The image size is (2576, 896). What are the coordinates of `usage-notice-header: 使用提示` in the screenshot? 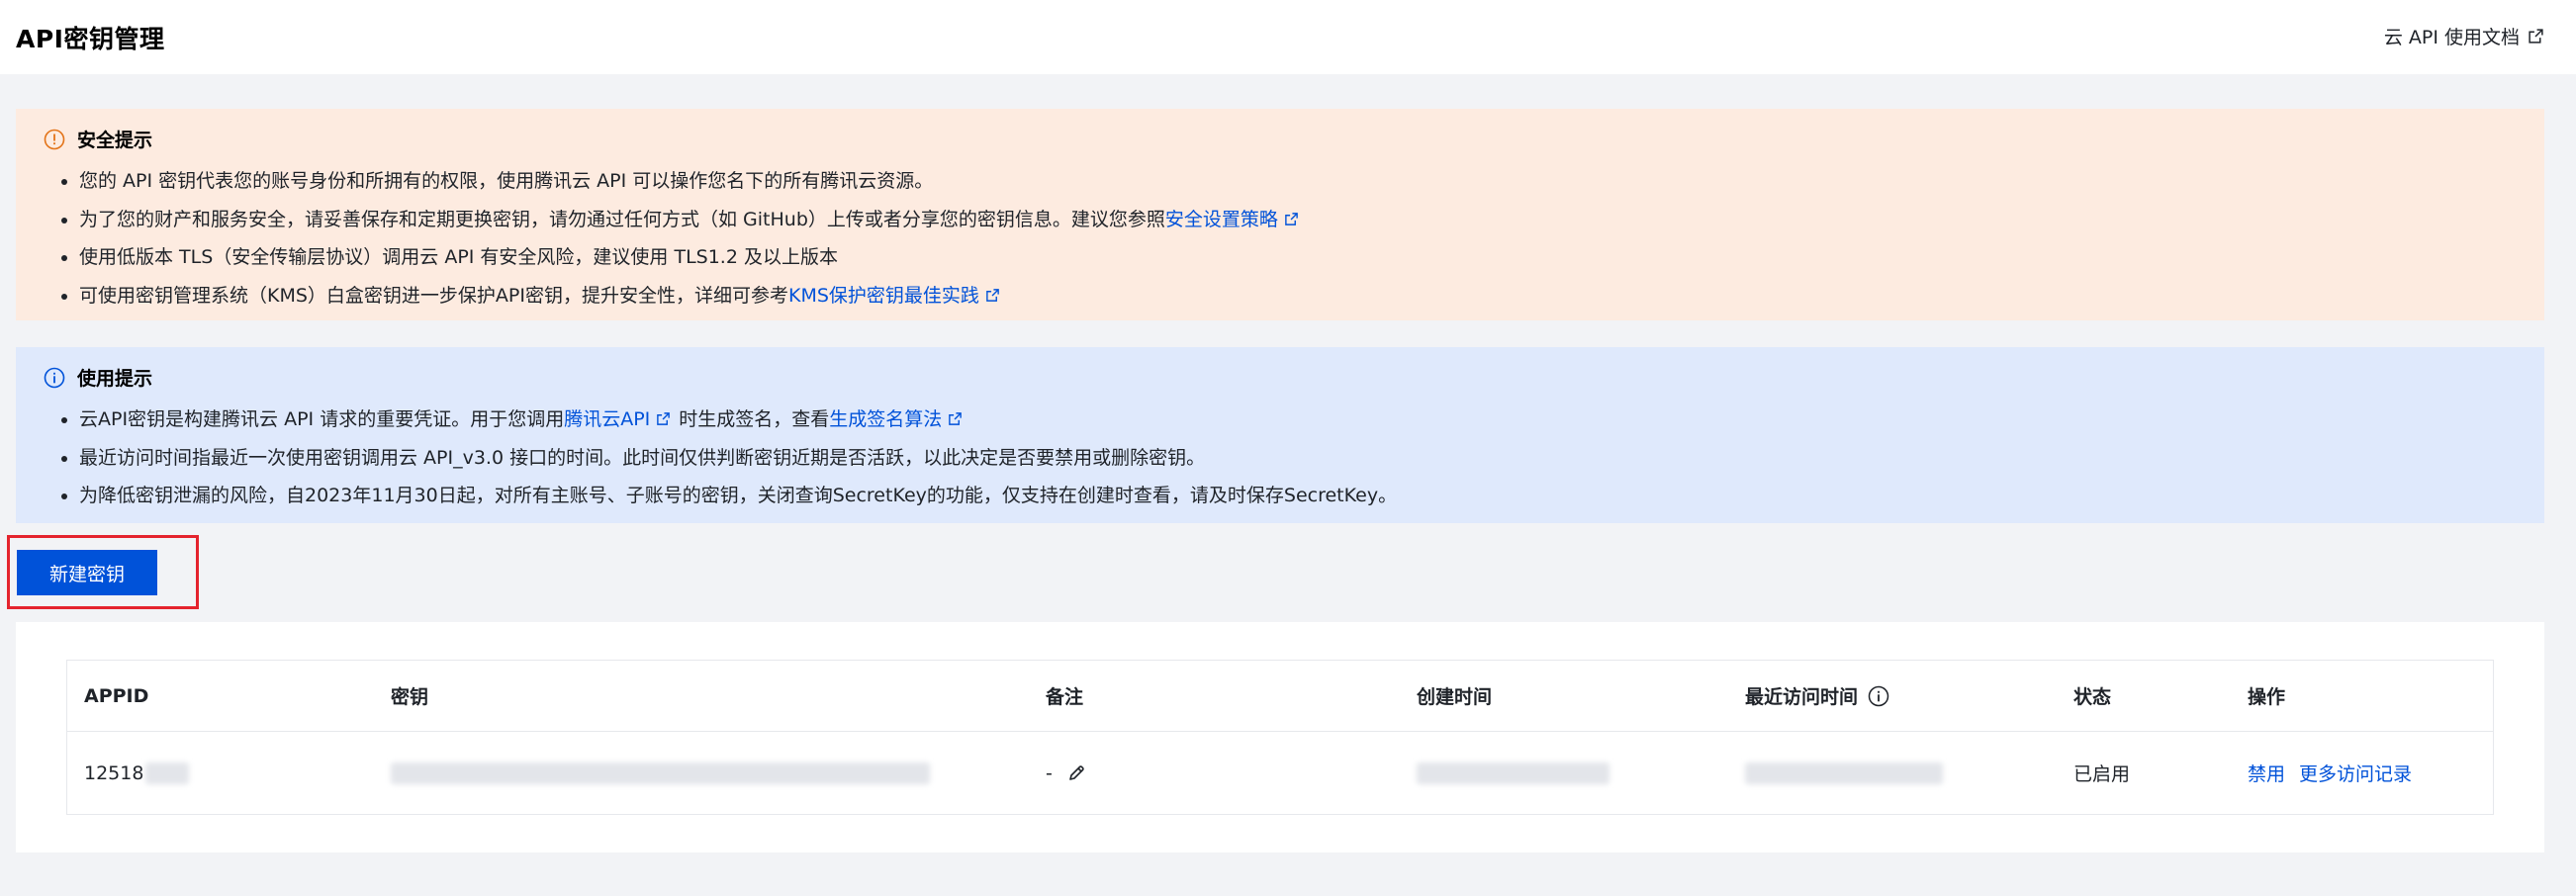 It's located at (98, 377).